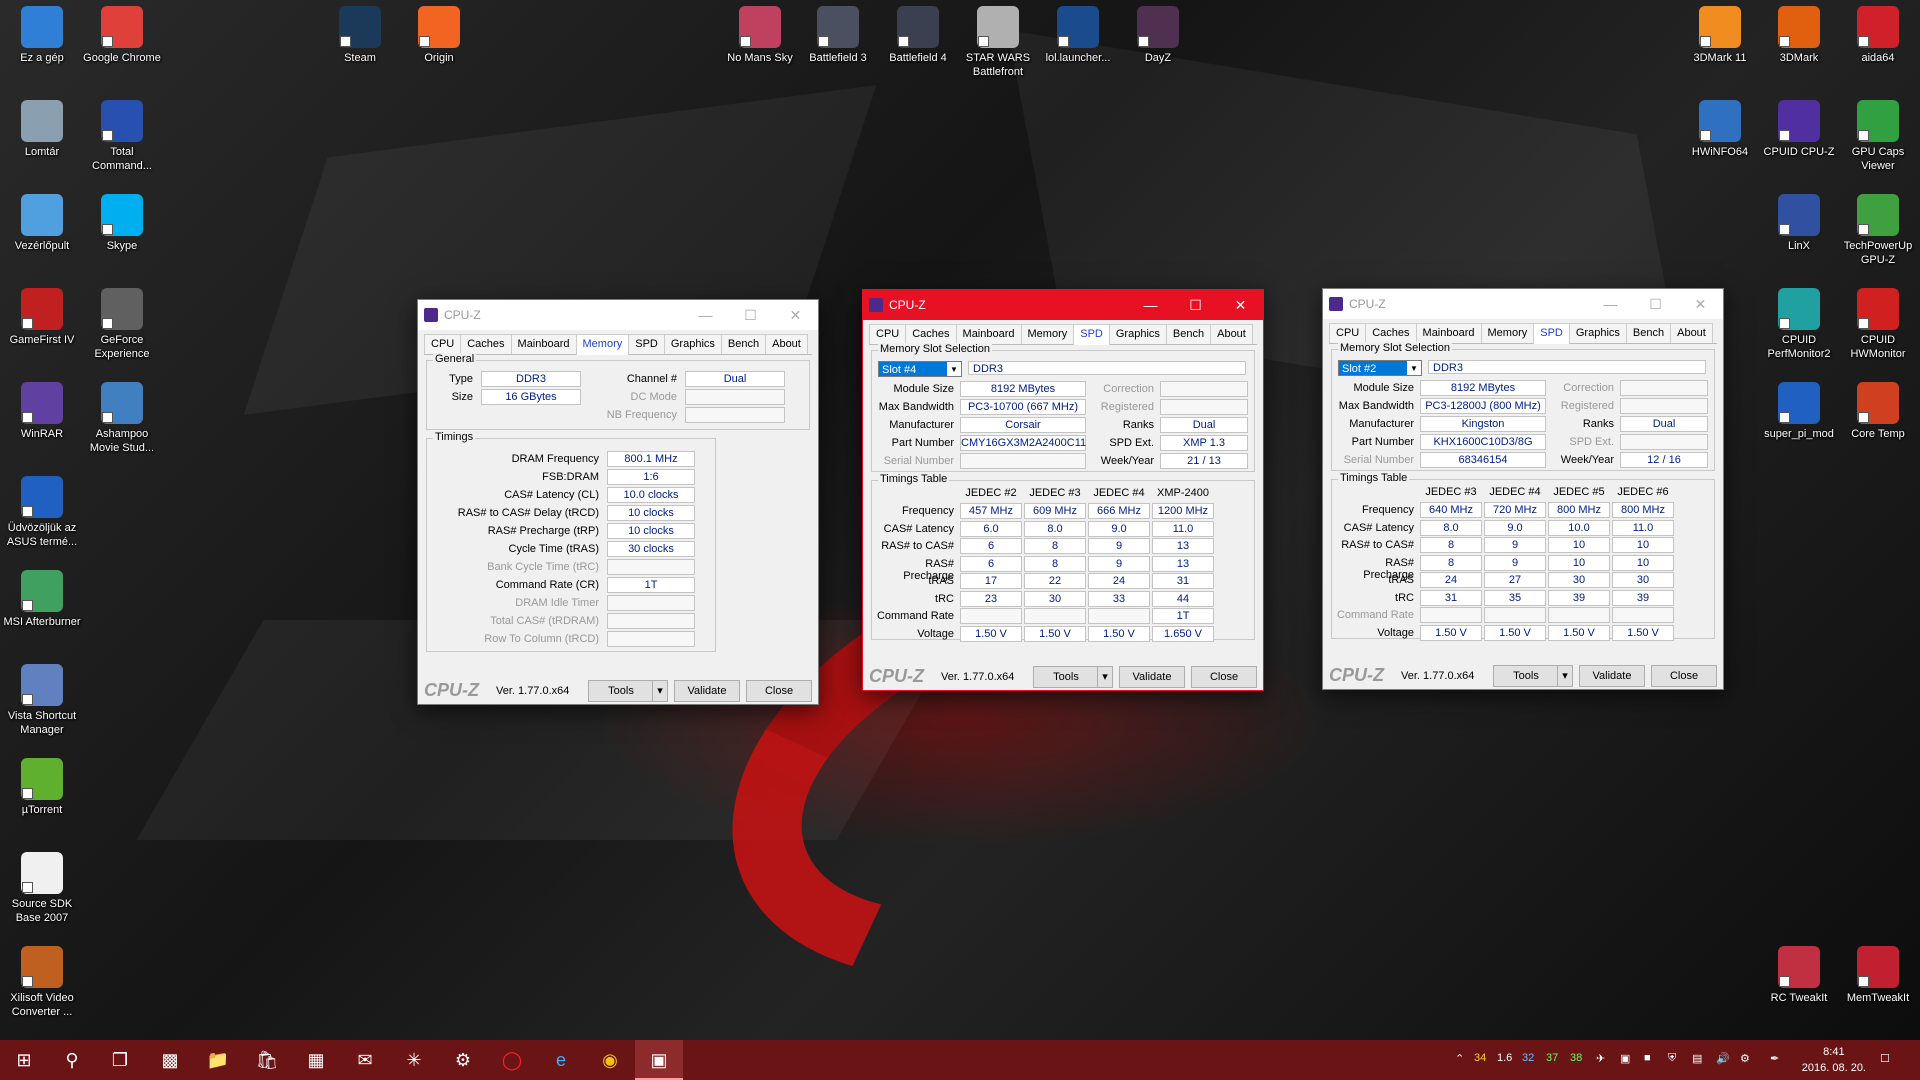 The width and height of the screenshot is (1920, 1080). What do you see at coordinates (42, 700) in the screenshot?
I see `desktop-shortcut: Vista Shortcut Manager` at bounding box center [42, 700].